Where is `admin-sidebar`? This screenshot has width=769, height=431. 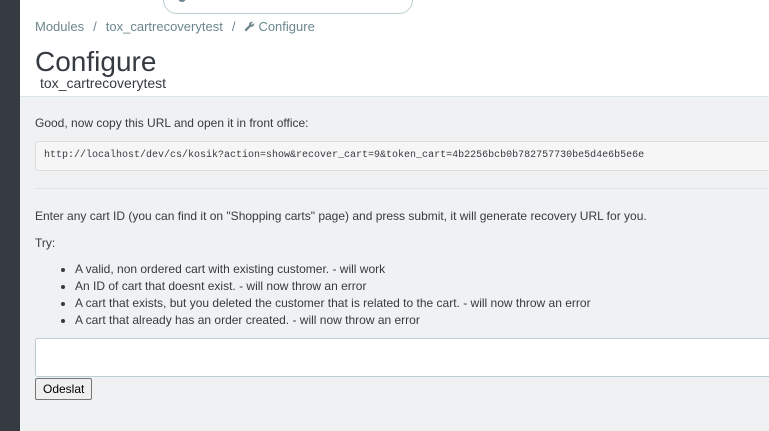 admin-sidebar is located at coordinates (10, 215).